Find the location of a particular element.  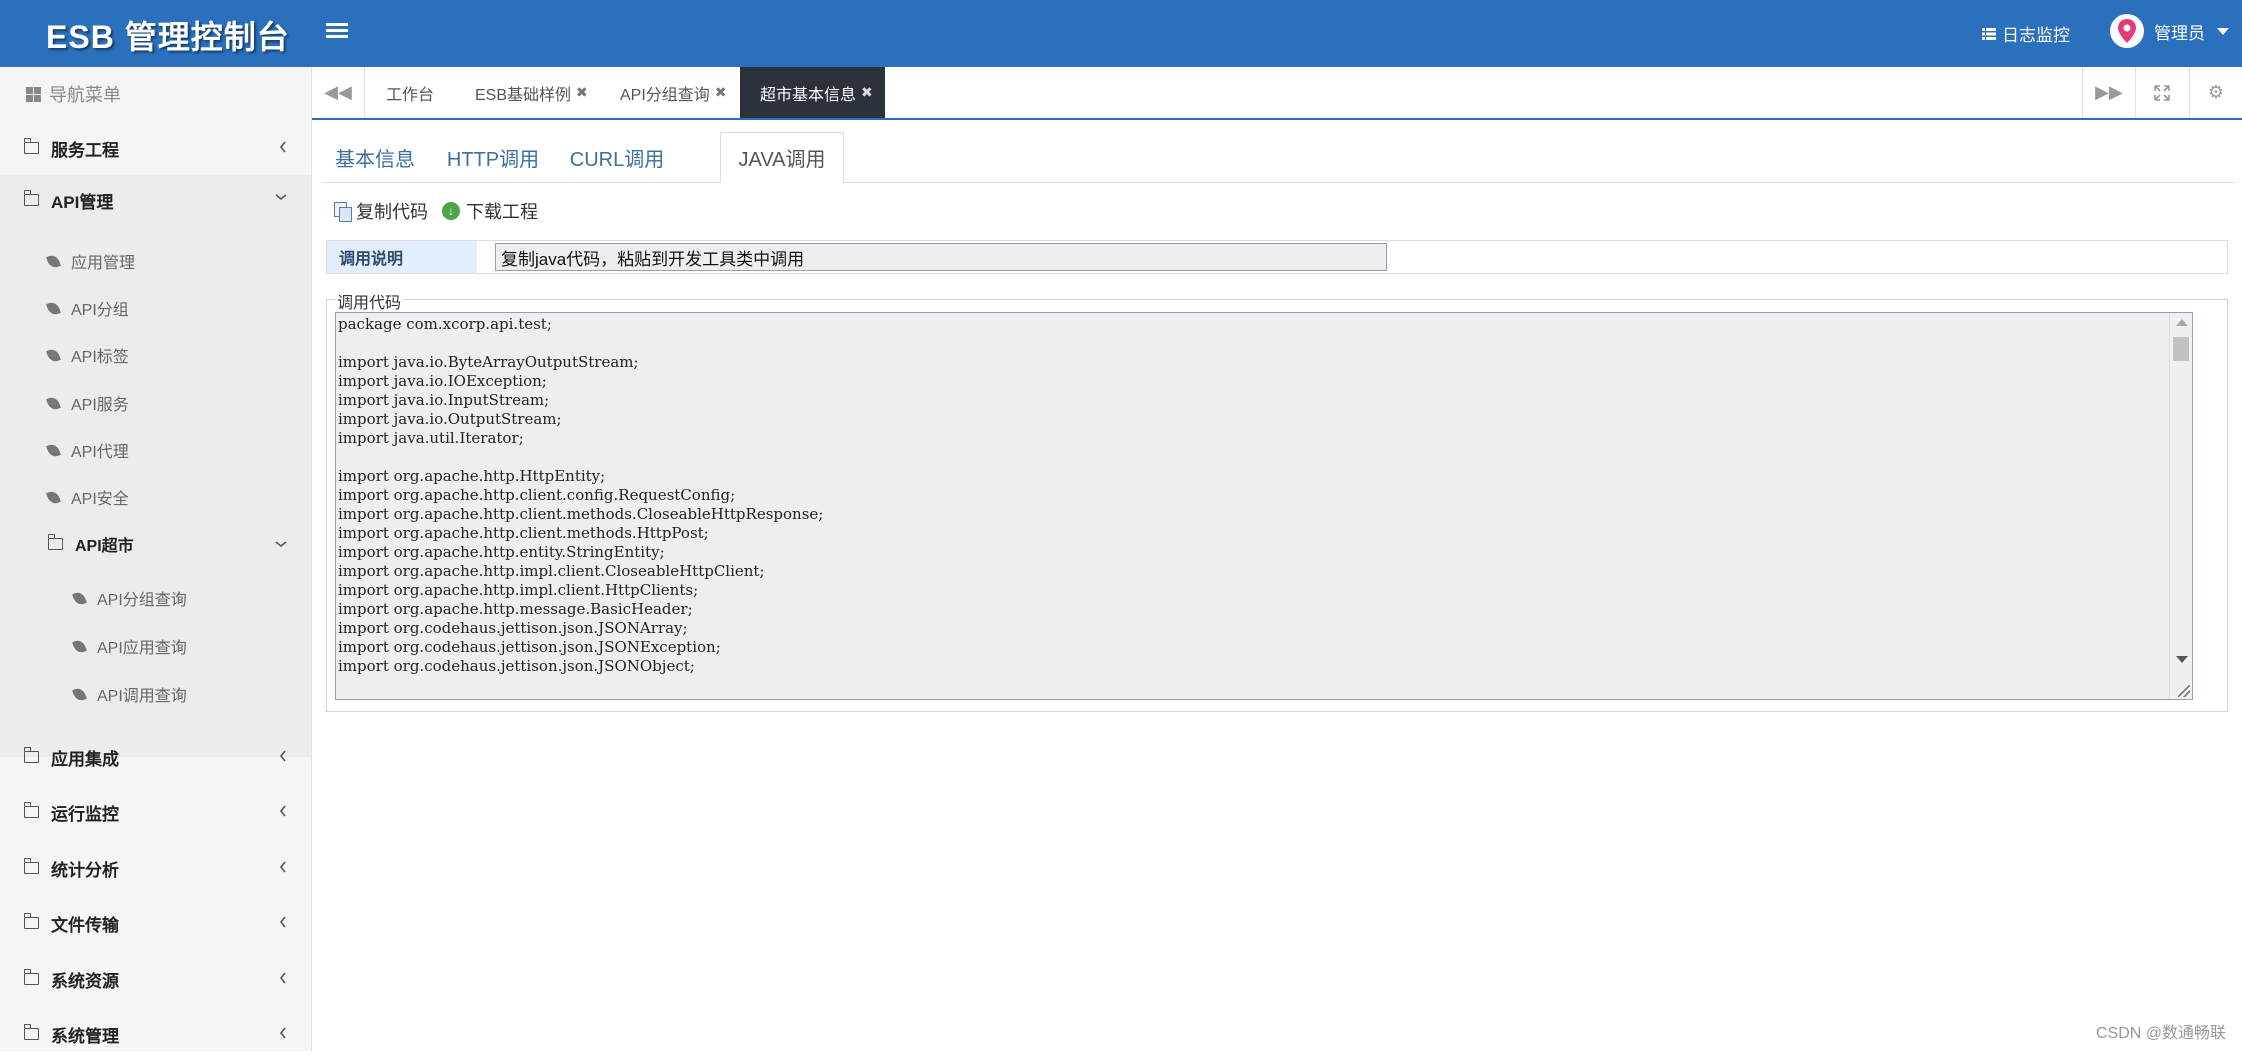

top-header: ESB 管理控制台 日志监控 管理员 is located at coordinates (1121, 33).